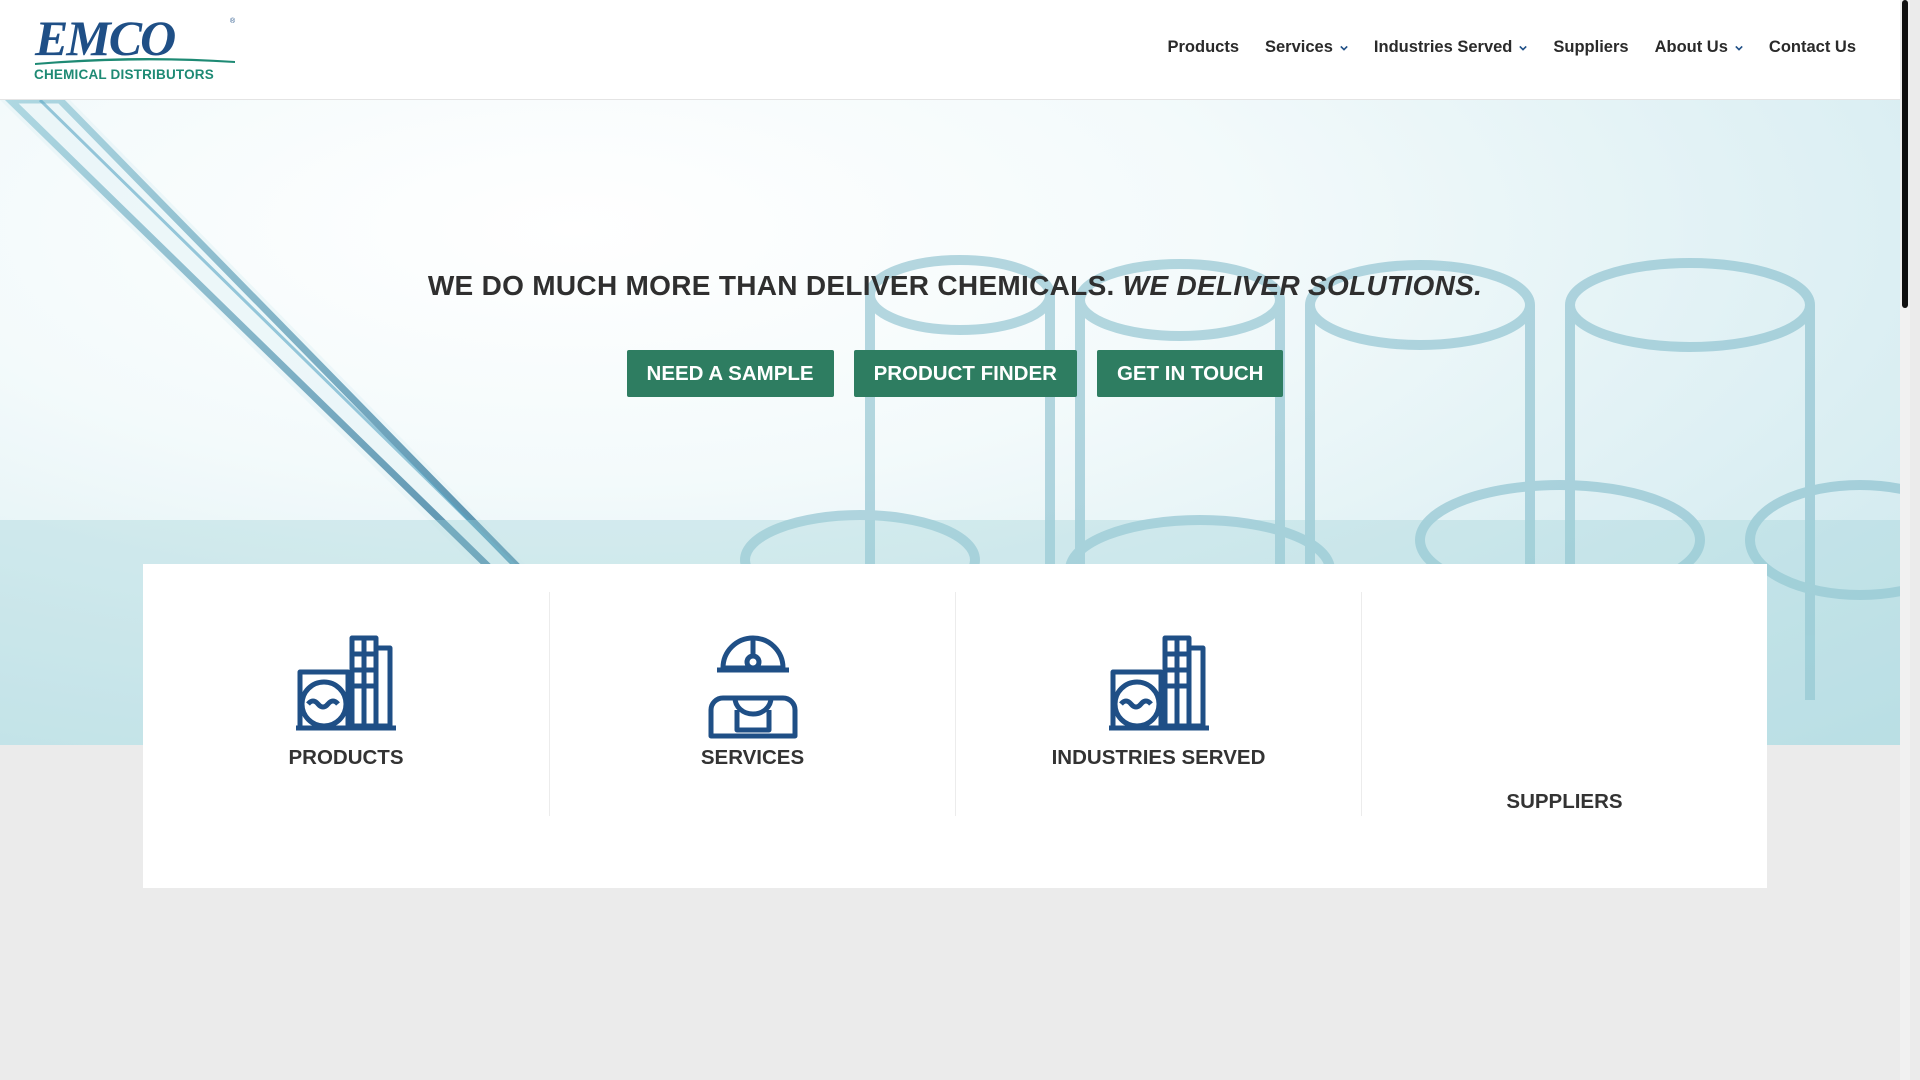 The height and width of the screenshot is (1080, 1920). Describe the element at coordinates (233, 21) in the screenshot. I see `registered-mark: ®` at that location.